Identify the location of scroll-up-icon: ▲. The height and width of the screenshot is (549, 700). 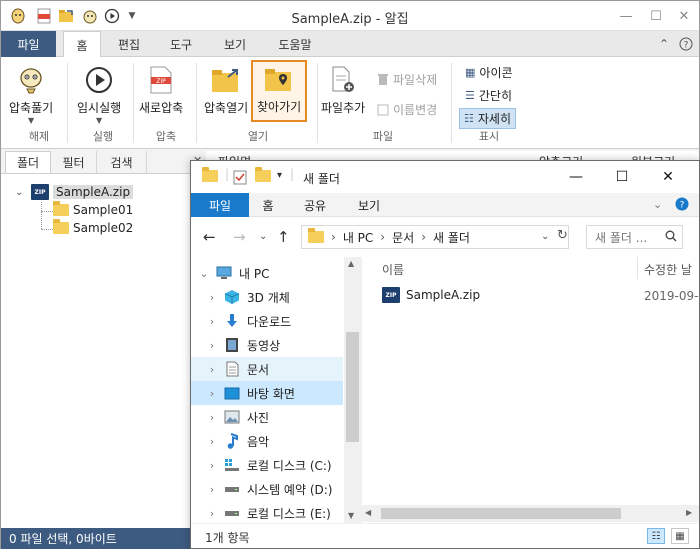
(351, 263).